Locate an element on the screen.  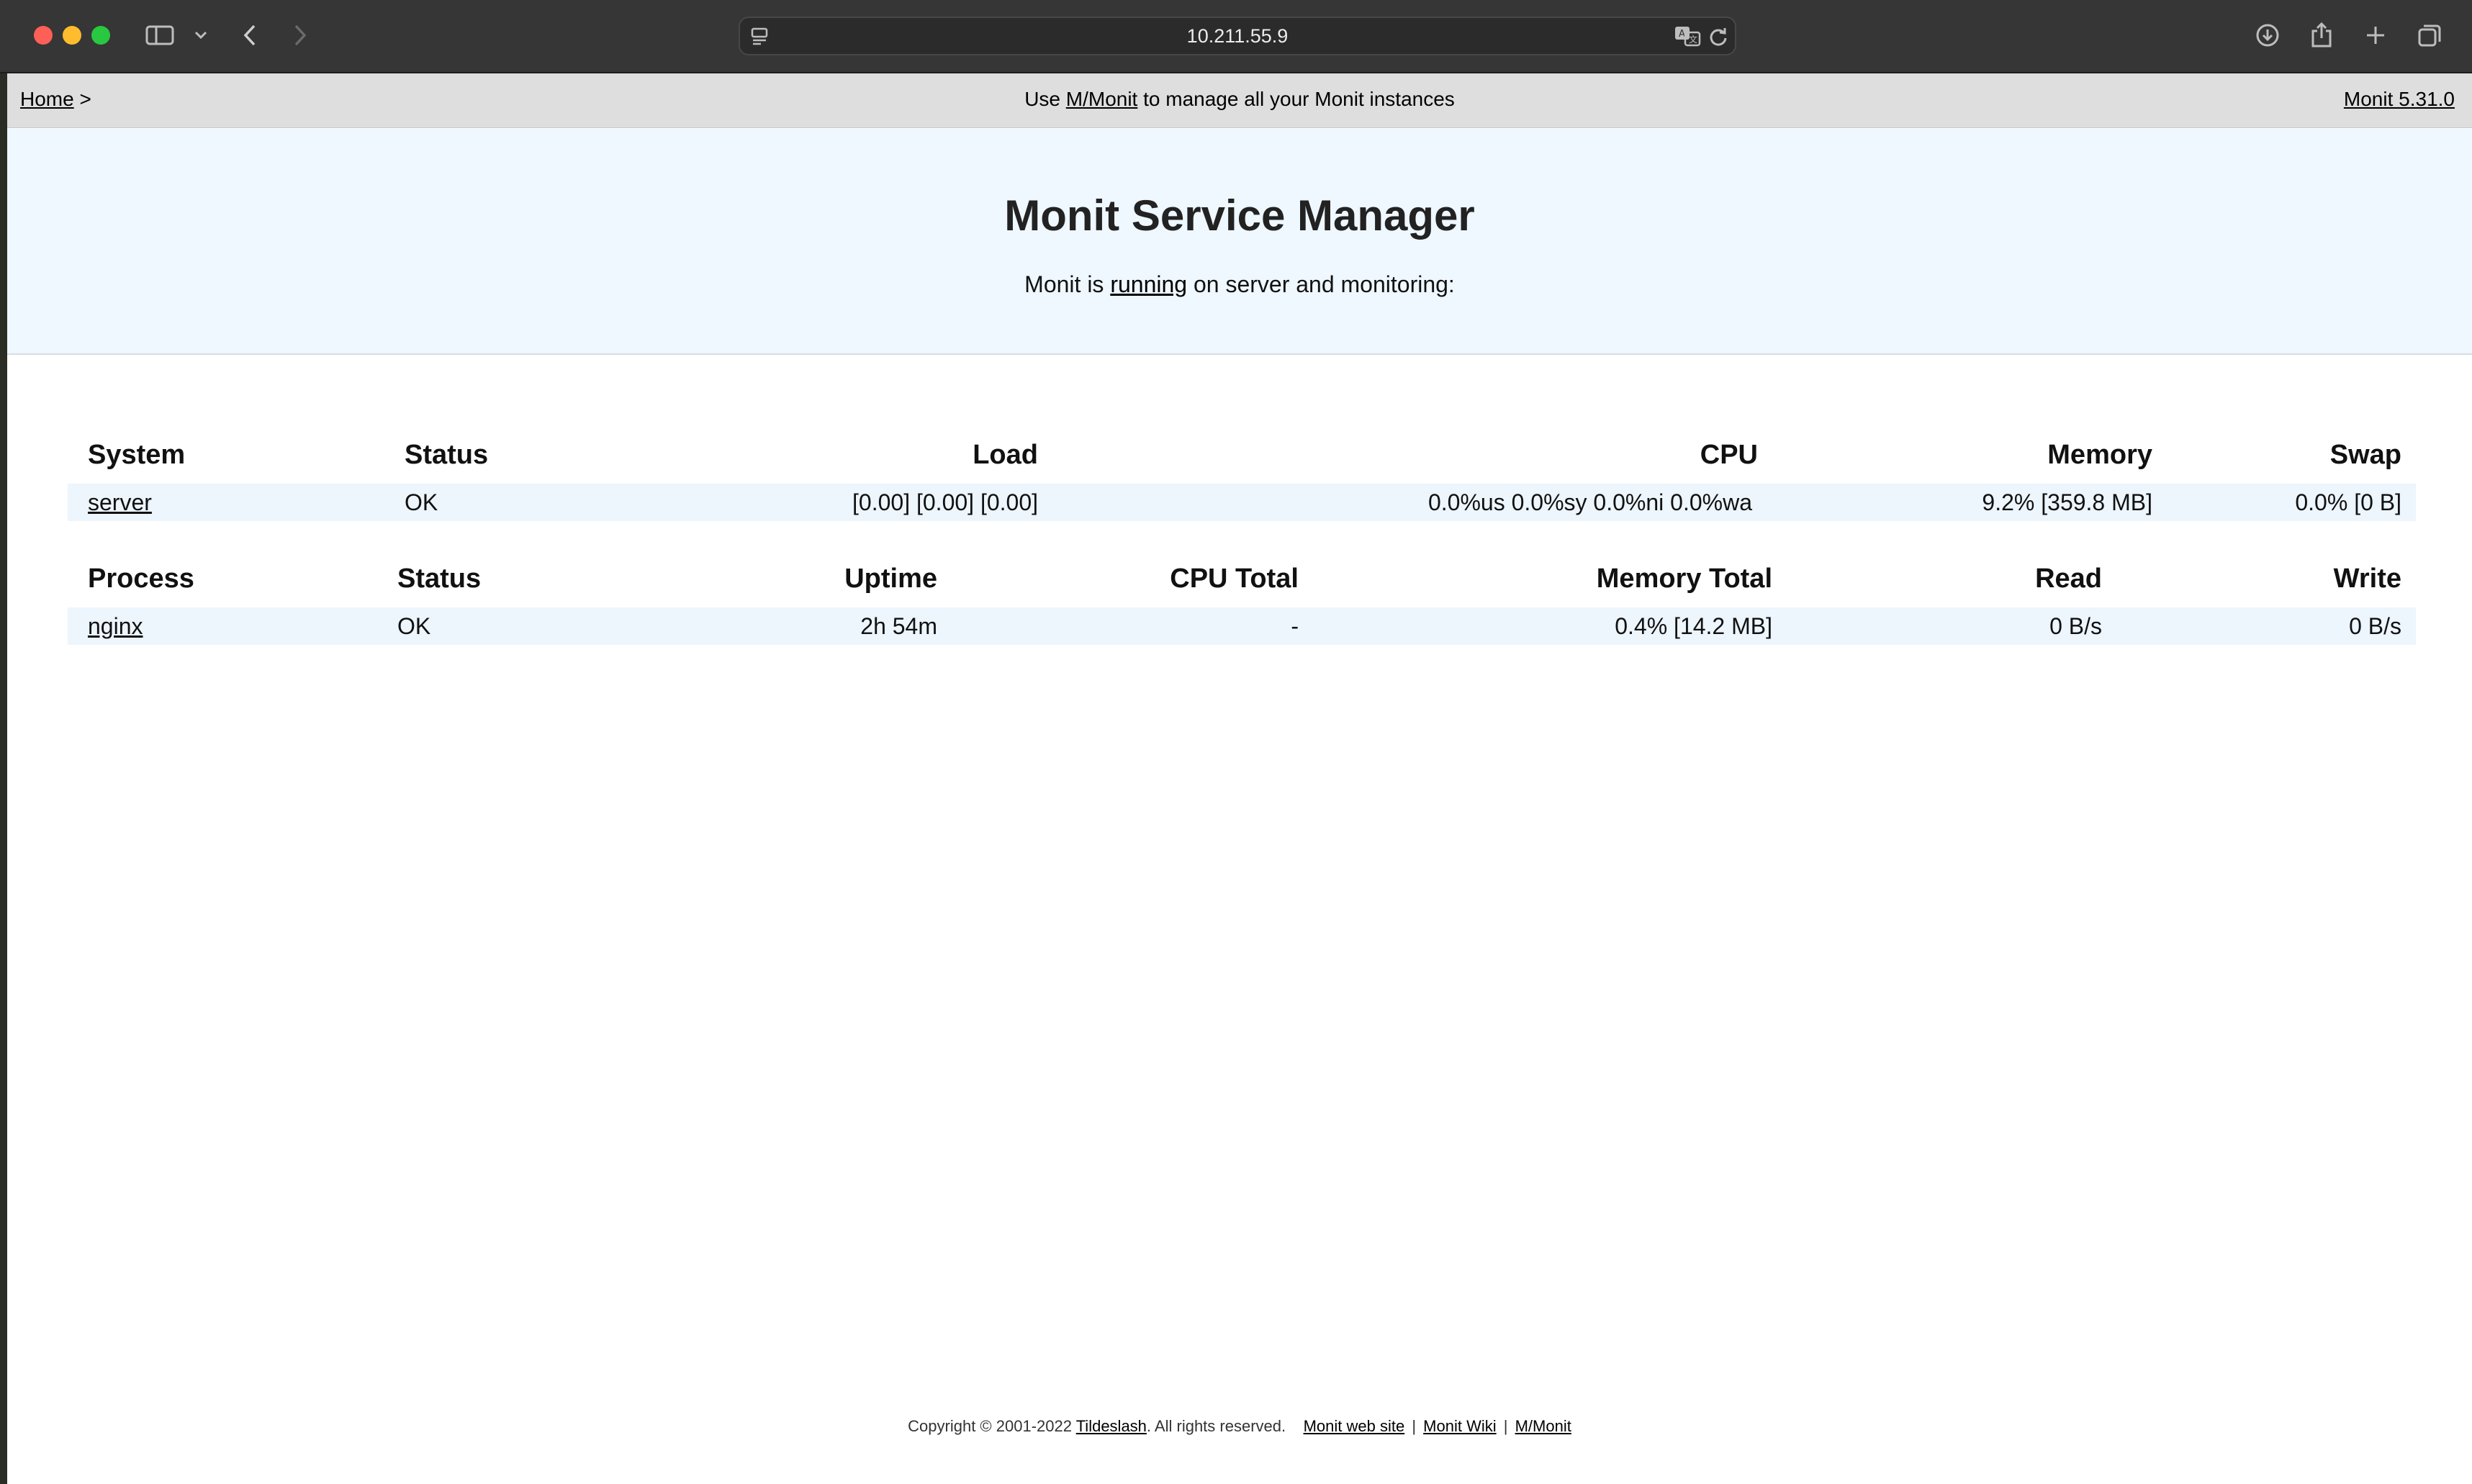
col-load: Load is located at coordinates (1005, 455).